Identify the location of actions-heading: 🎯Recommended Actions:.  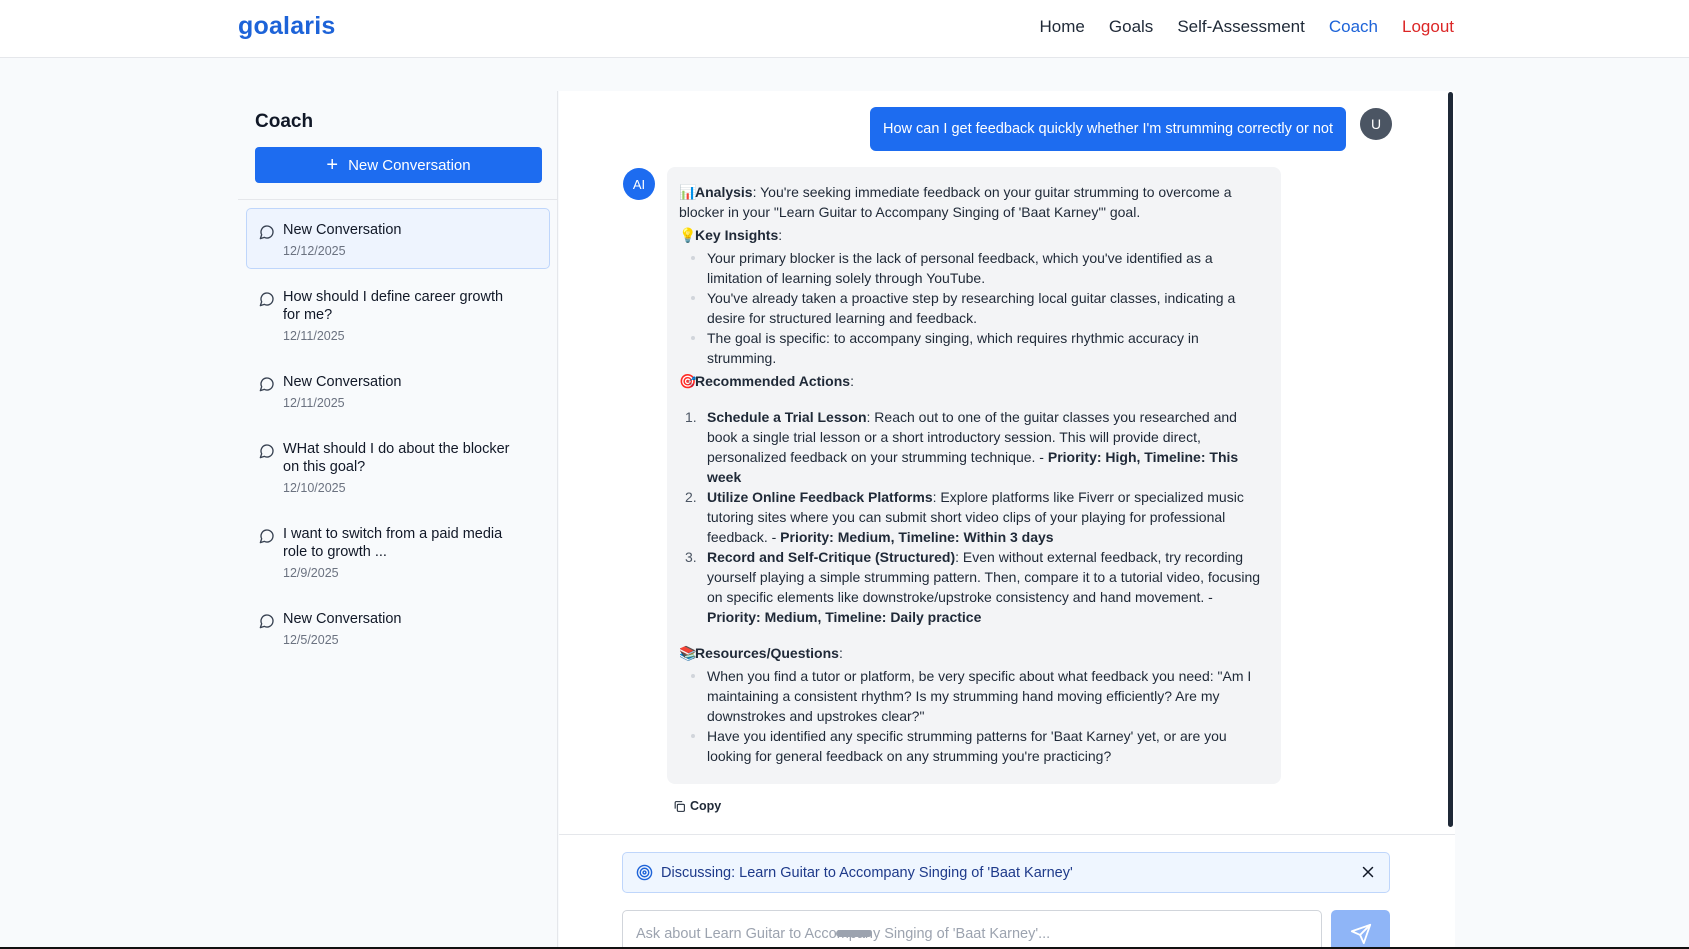
(766, 381).